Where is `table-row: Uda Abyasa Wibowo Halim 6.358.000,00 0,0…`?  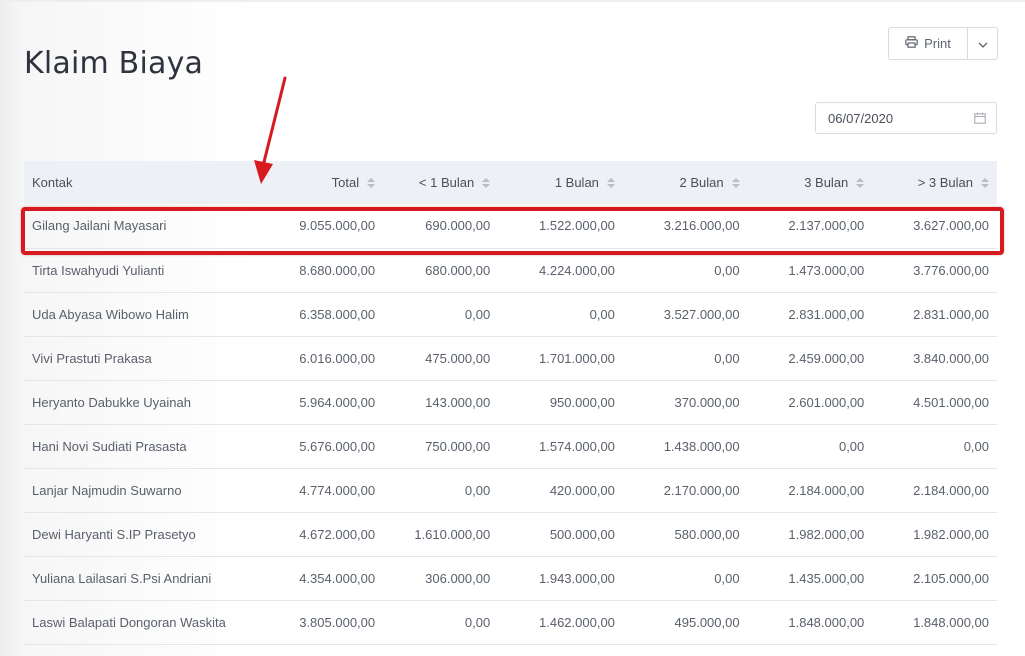 table-row: Uda Abyasa Wibowo Halim 6.358.000,00 0,0… is located at coordinates (510, 314).